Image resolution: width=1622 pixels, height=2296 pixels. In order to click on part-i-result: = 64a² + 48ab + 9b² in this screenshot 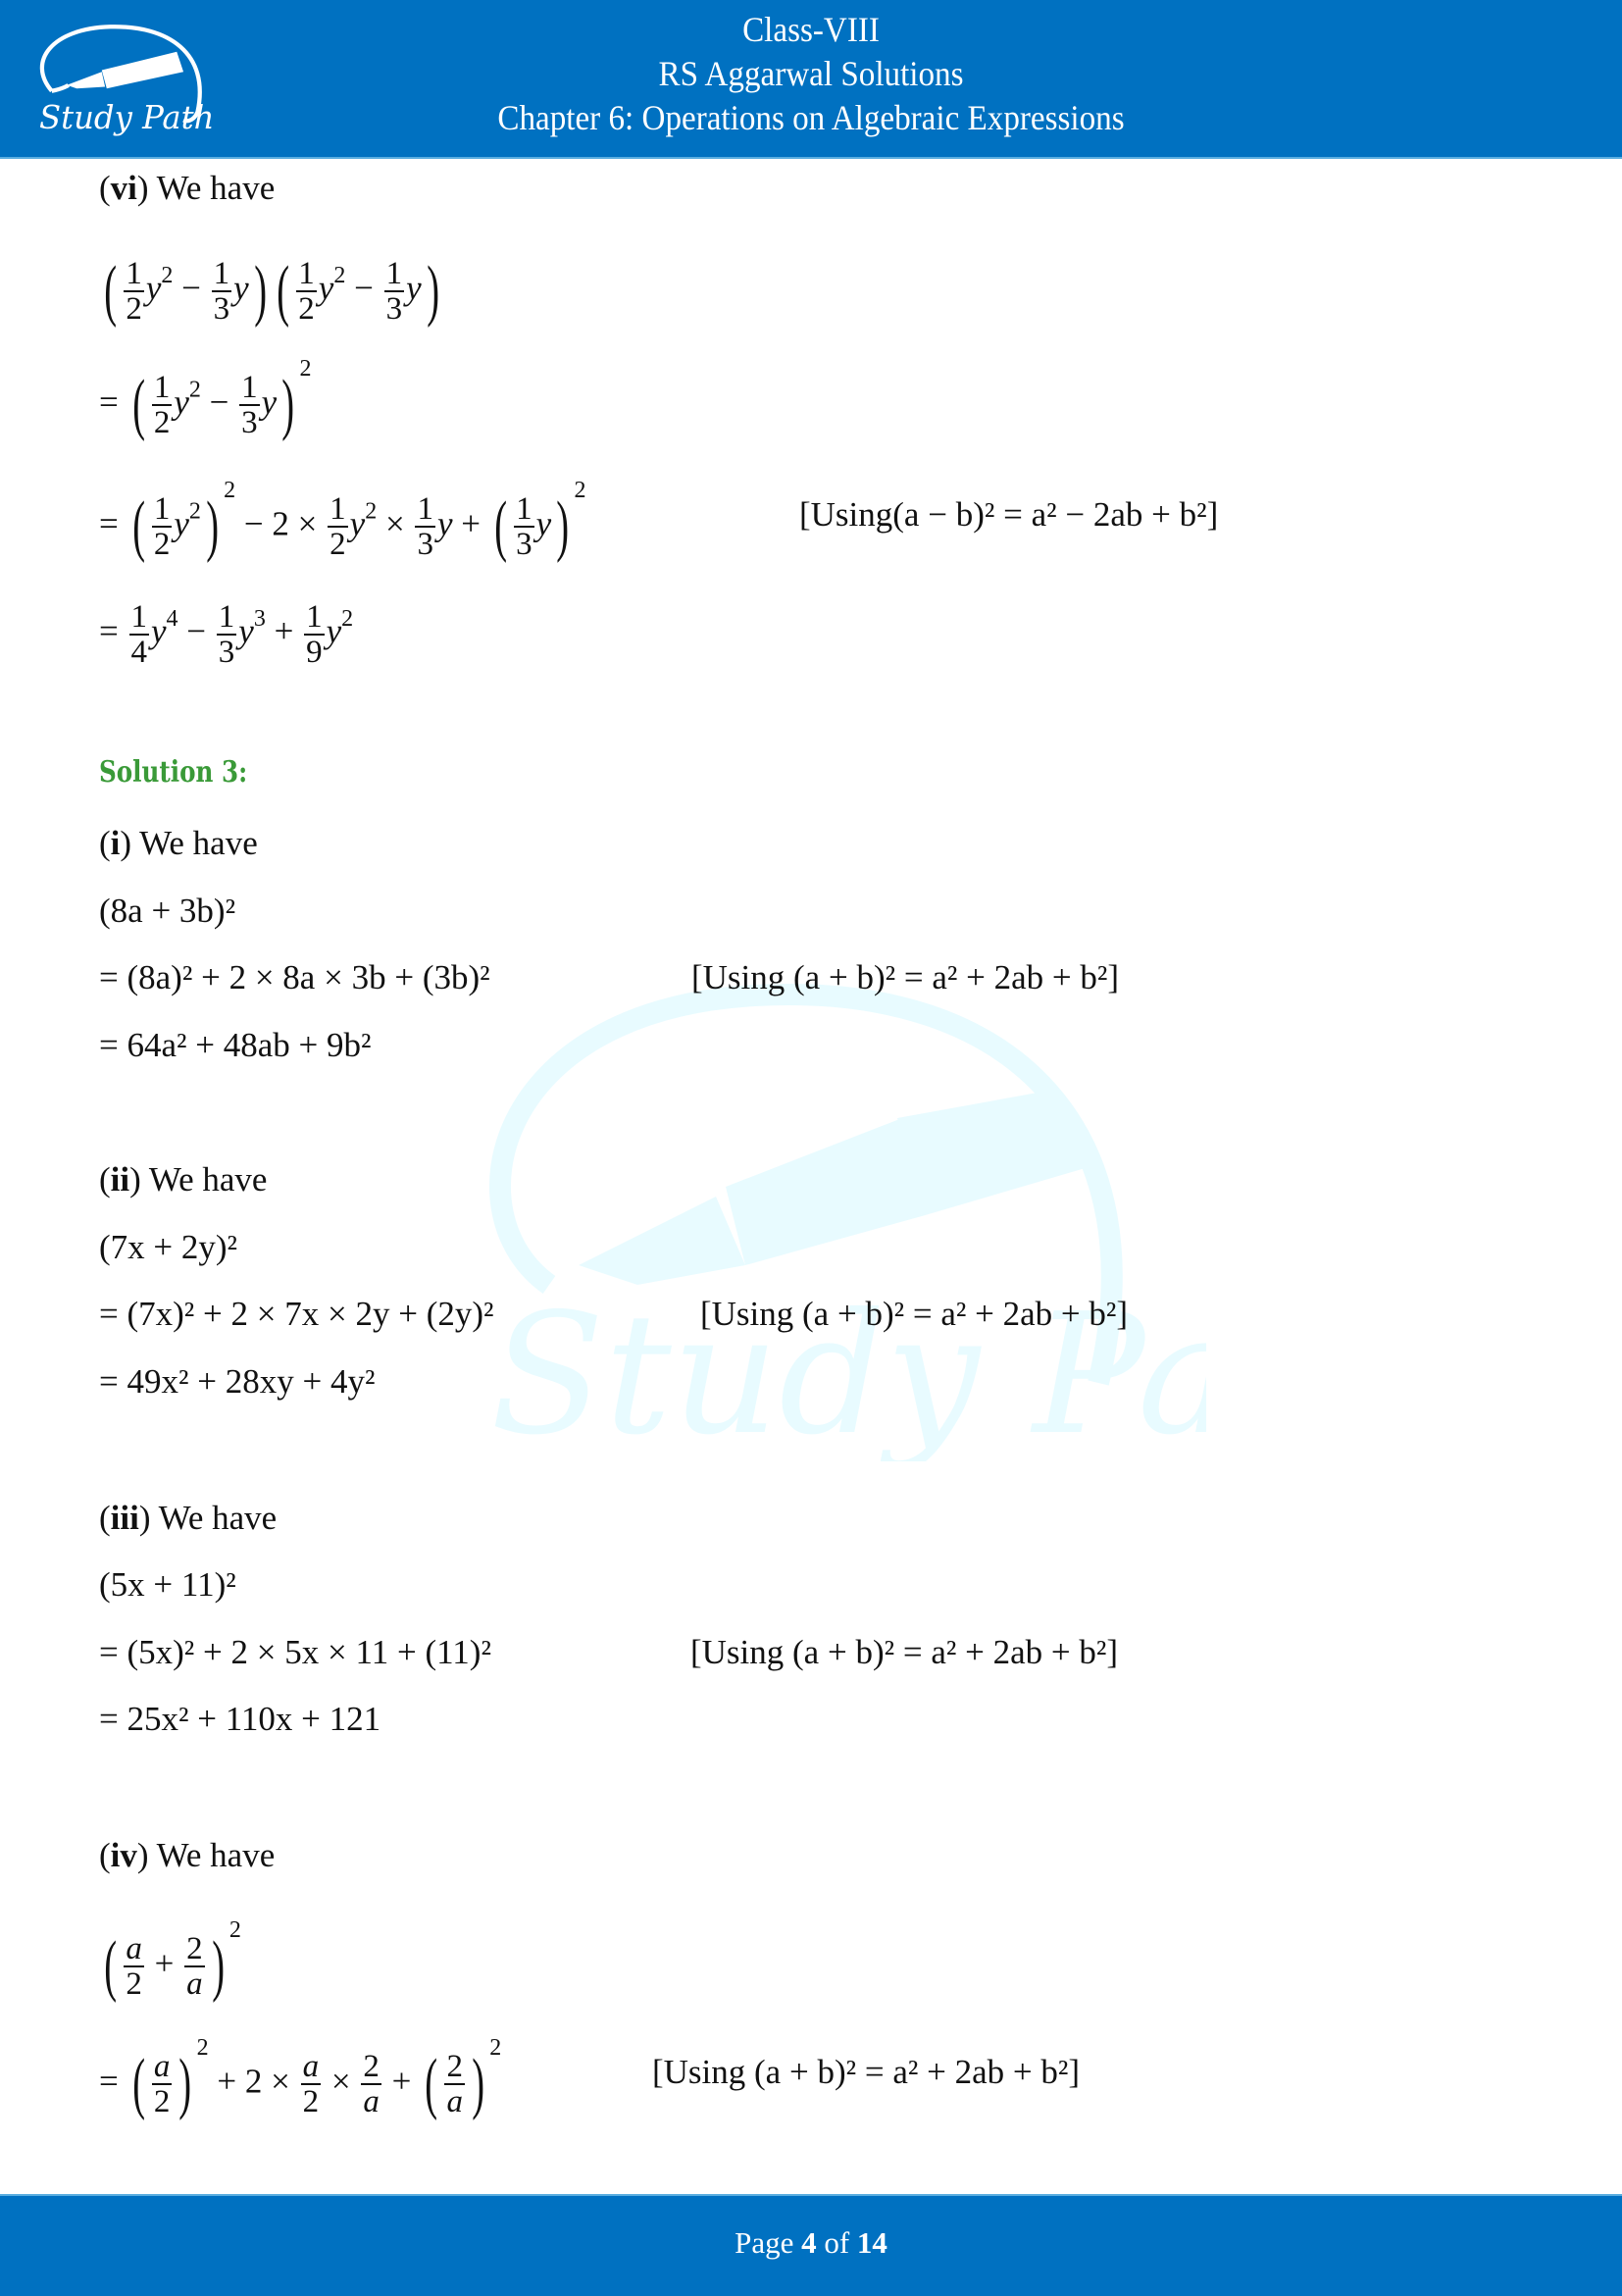, I will do `click(236, 1045)`.